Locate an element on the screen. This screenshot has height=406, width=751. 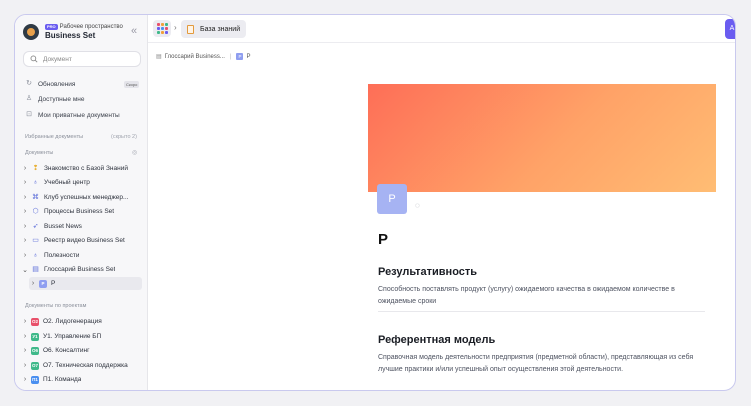
project-badge: О2 is located at coordinates (35, 321).